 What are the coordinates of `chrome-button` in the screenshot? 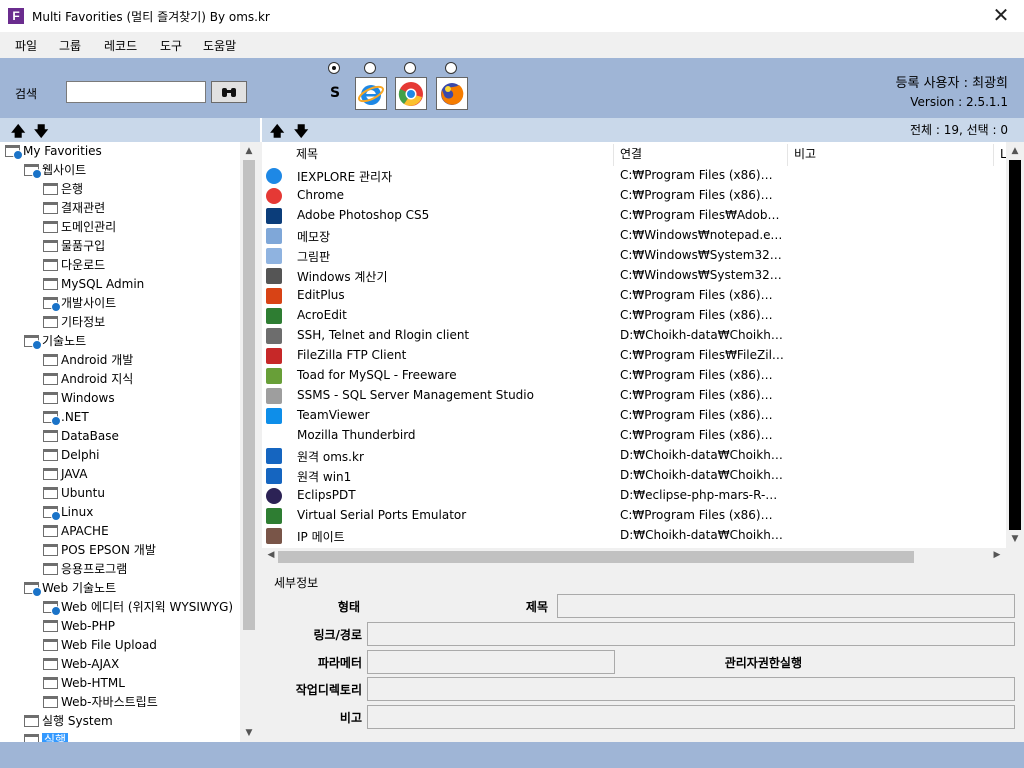 It's located at (411, 93).